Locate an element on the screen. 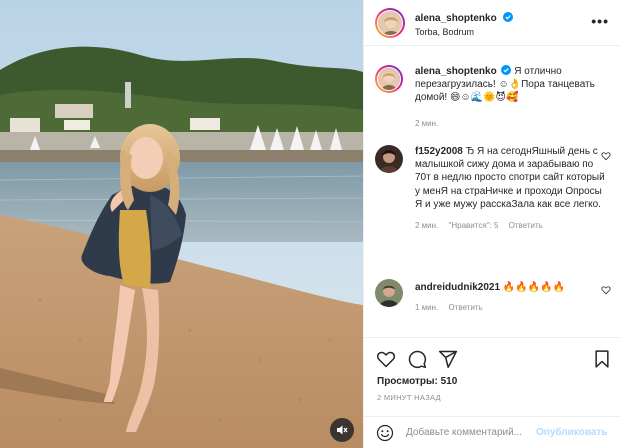 Image resolution: width=620 pixels, height=448 pixels. views-label: Просмотры: is located at coordinates (407, 381).